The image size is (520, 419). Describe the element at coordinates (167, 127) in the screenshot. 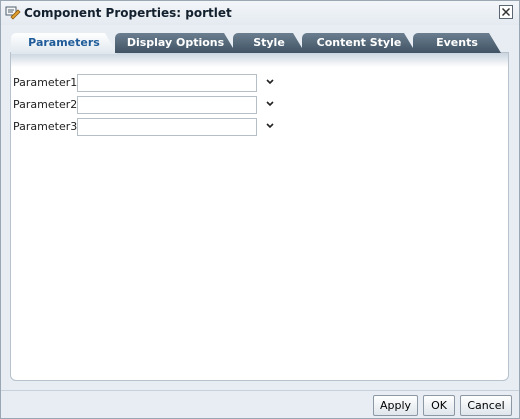

I see `parameter3-input` at that location.